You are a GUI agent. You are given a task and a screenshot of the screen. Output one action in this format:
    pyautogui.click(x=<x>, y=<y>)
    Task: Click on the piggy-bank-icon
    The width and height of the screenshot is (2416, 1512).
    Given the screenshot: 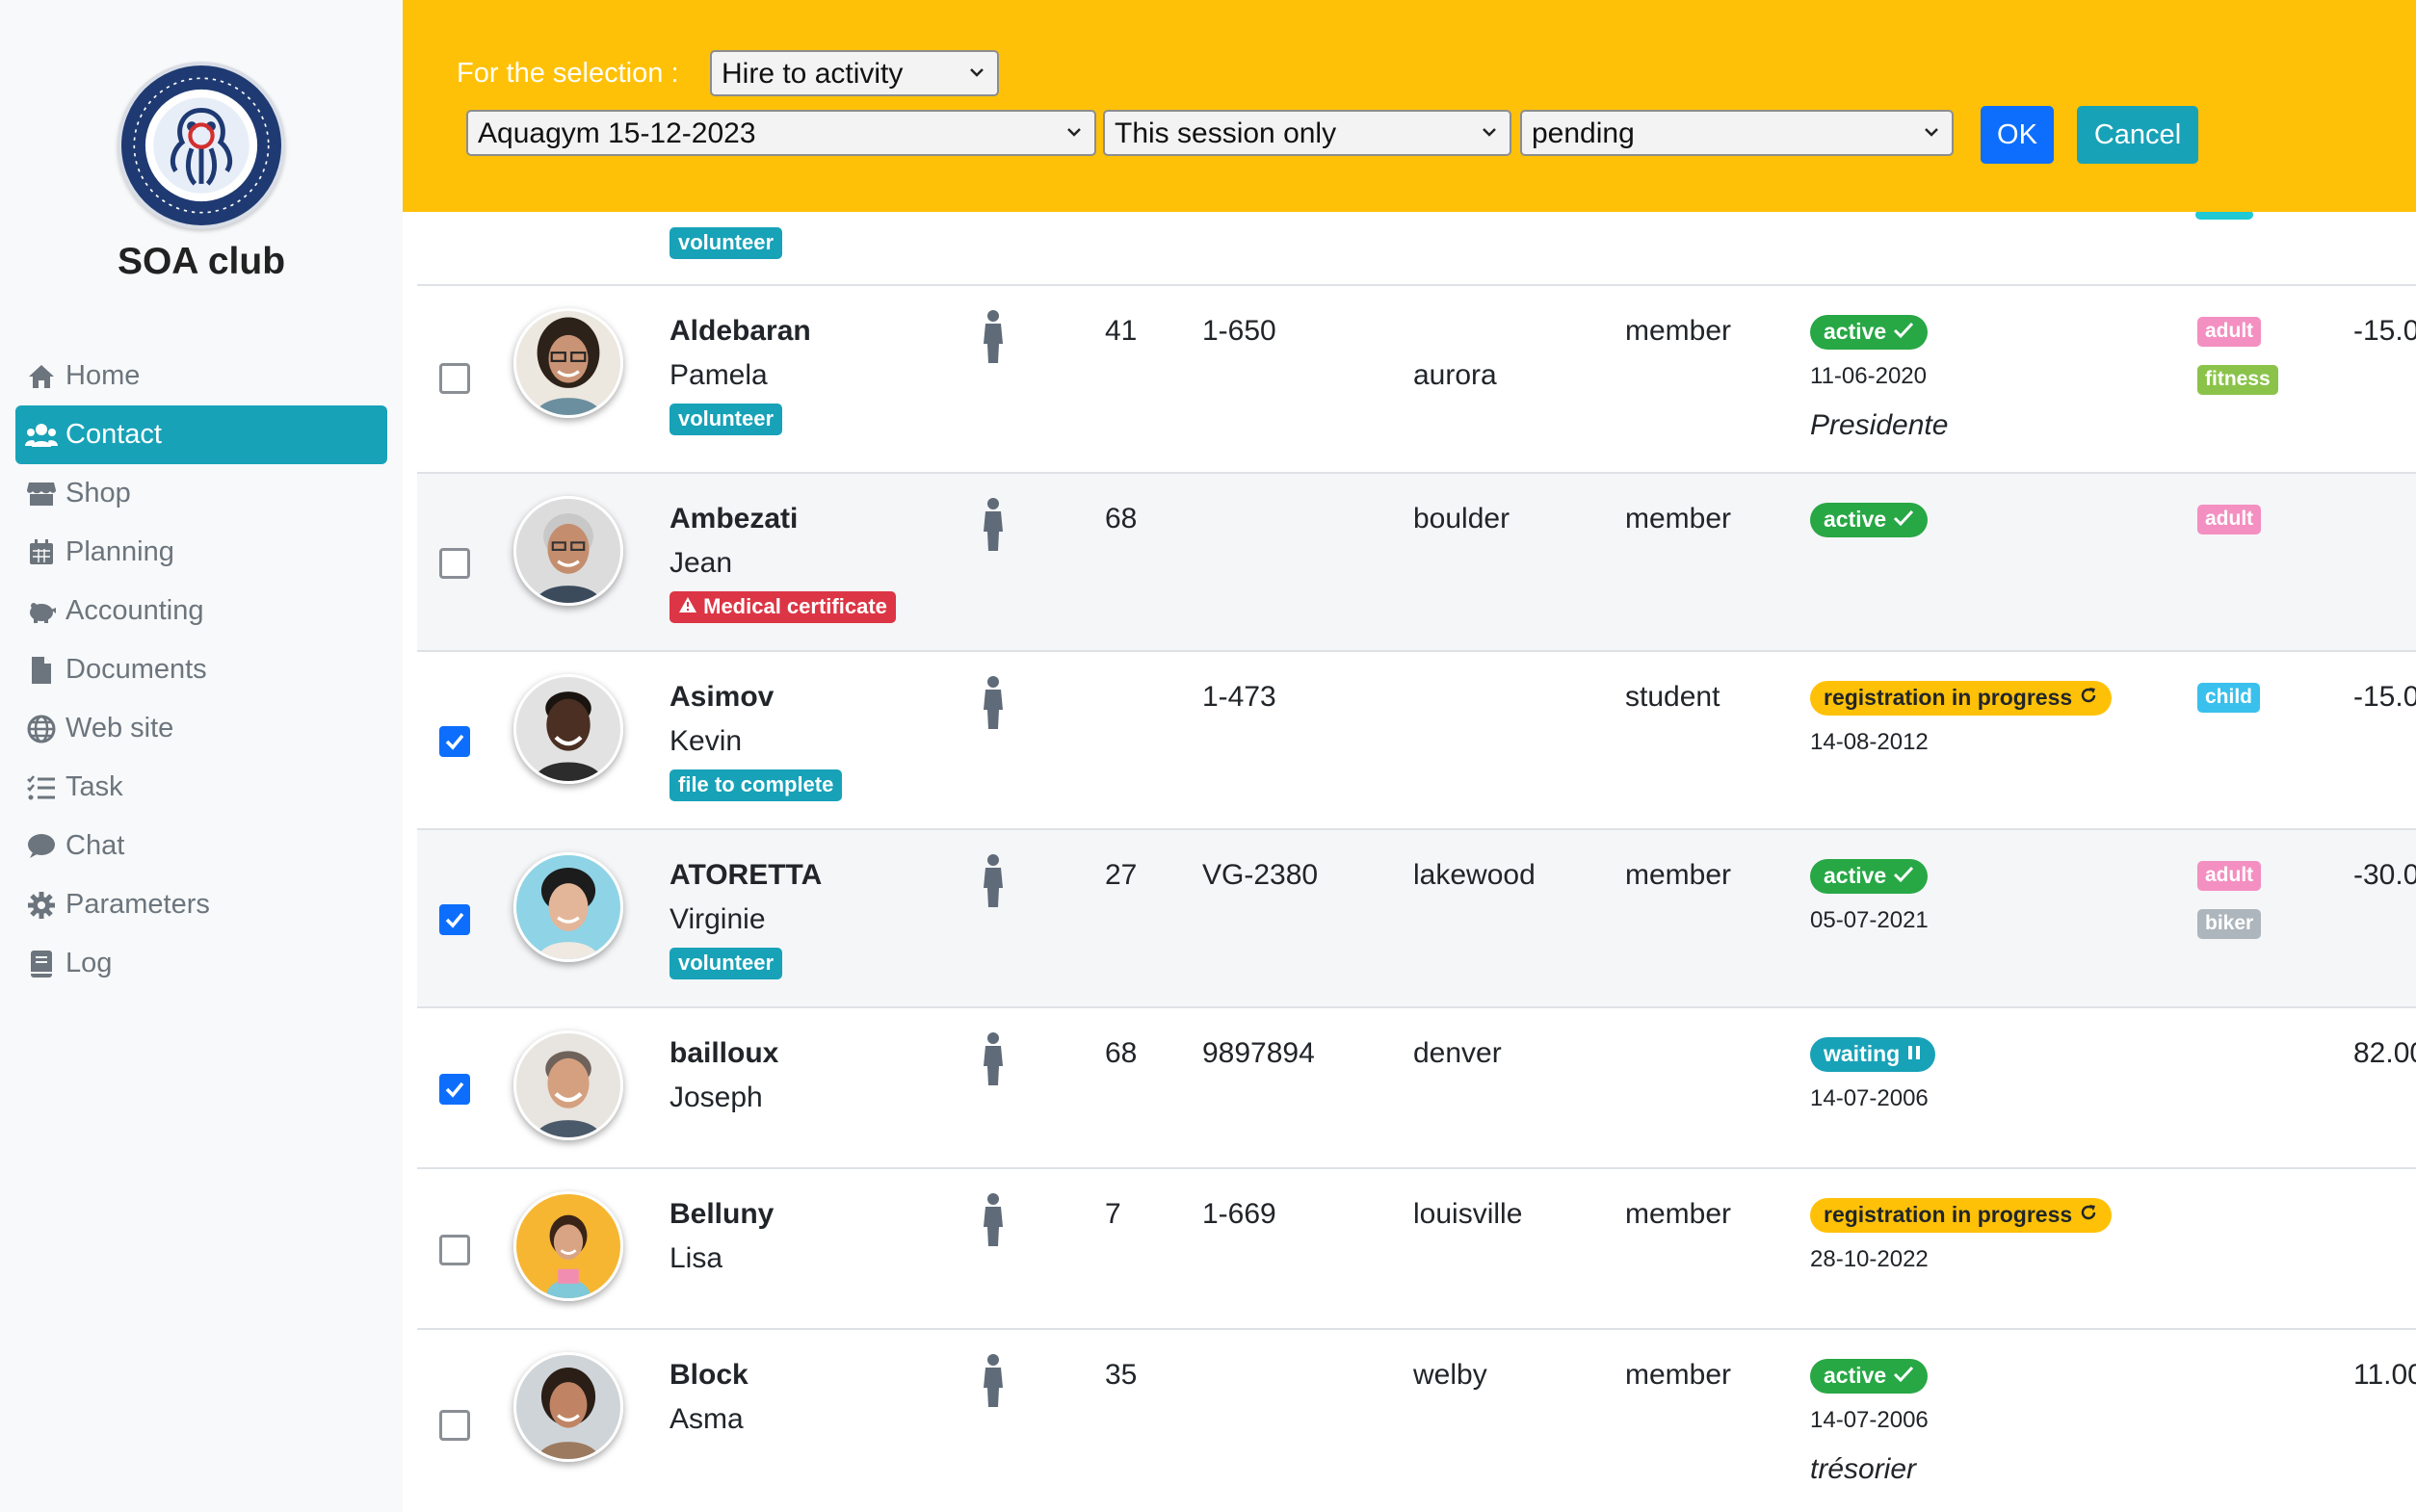 What is the action you would take?
    pyautogui.click(x=41, y=612)
    